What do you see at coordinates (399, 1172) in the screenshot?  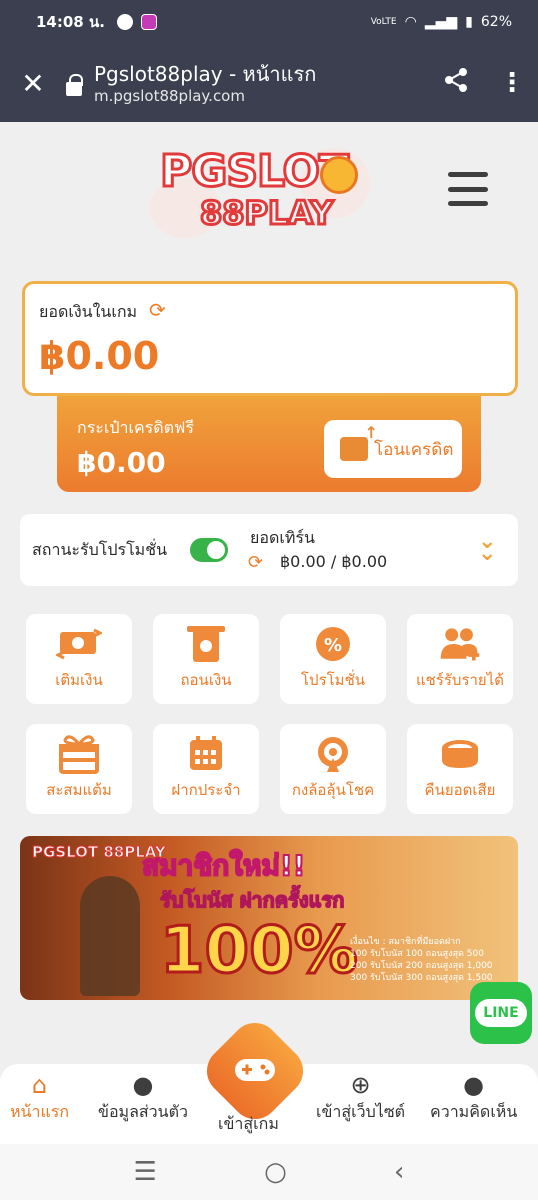 I see `back-icon: ‹` at bounding box center [399, 1172].